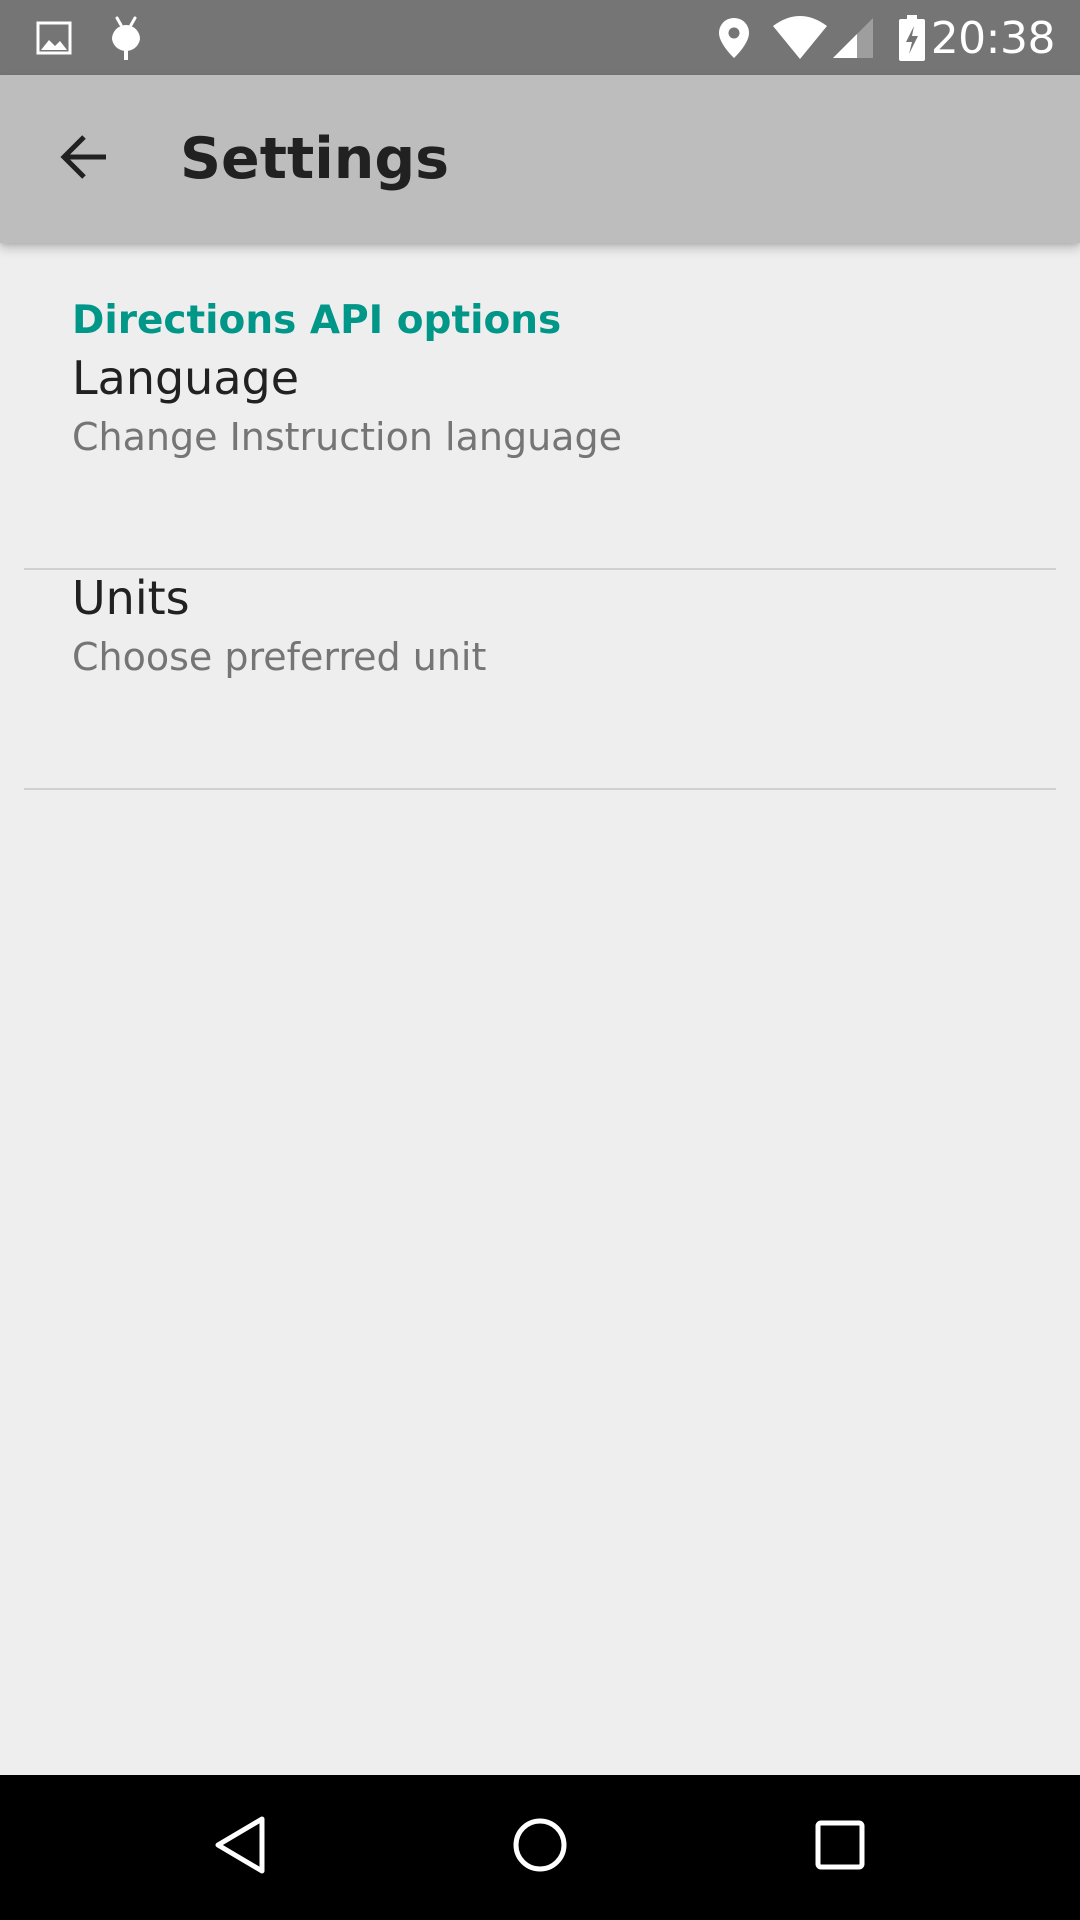 The width and height of the screenshot is (1080, 1920). Describe the element at coordinates (540, 681) in the screenshot. I see `preference-units: Units Choose preferred unit` at that location.